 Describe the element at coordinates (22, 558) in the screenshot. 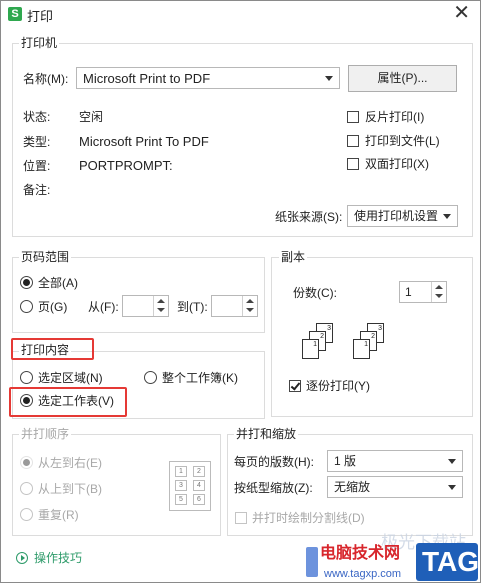

I see `play-circle-icon` at that location.